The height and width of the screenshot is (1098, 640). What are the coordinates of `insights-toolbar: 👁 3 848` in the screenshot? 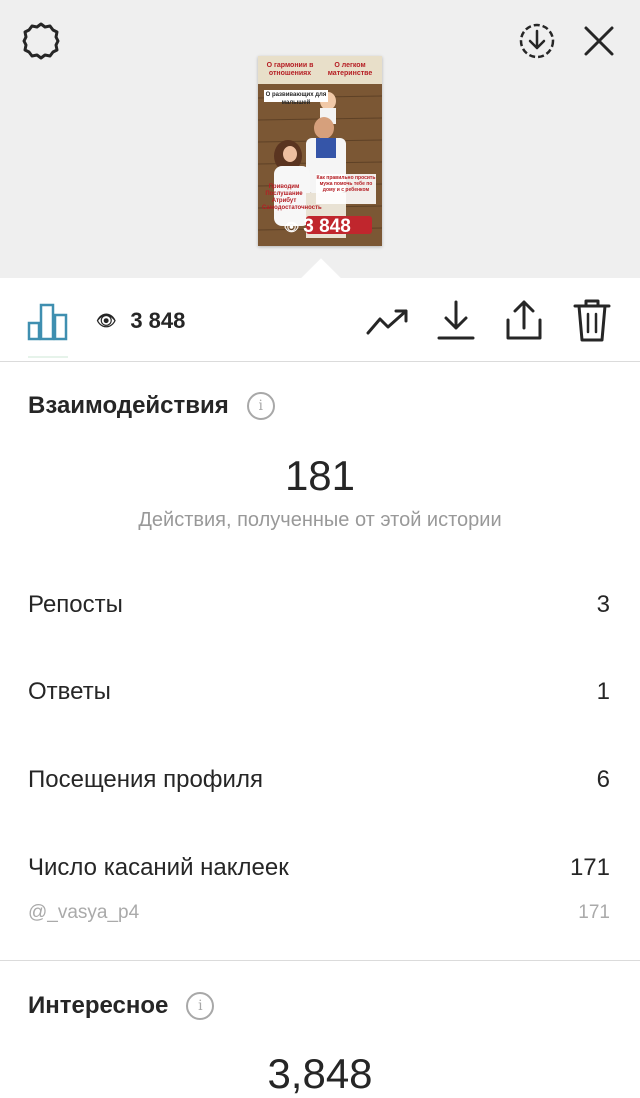 It's located at (320, 320).